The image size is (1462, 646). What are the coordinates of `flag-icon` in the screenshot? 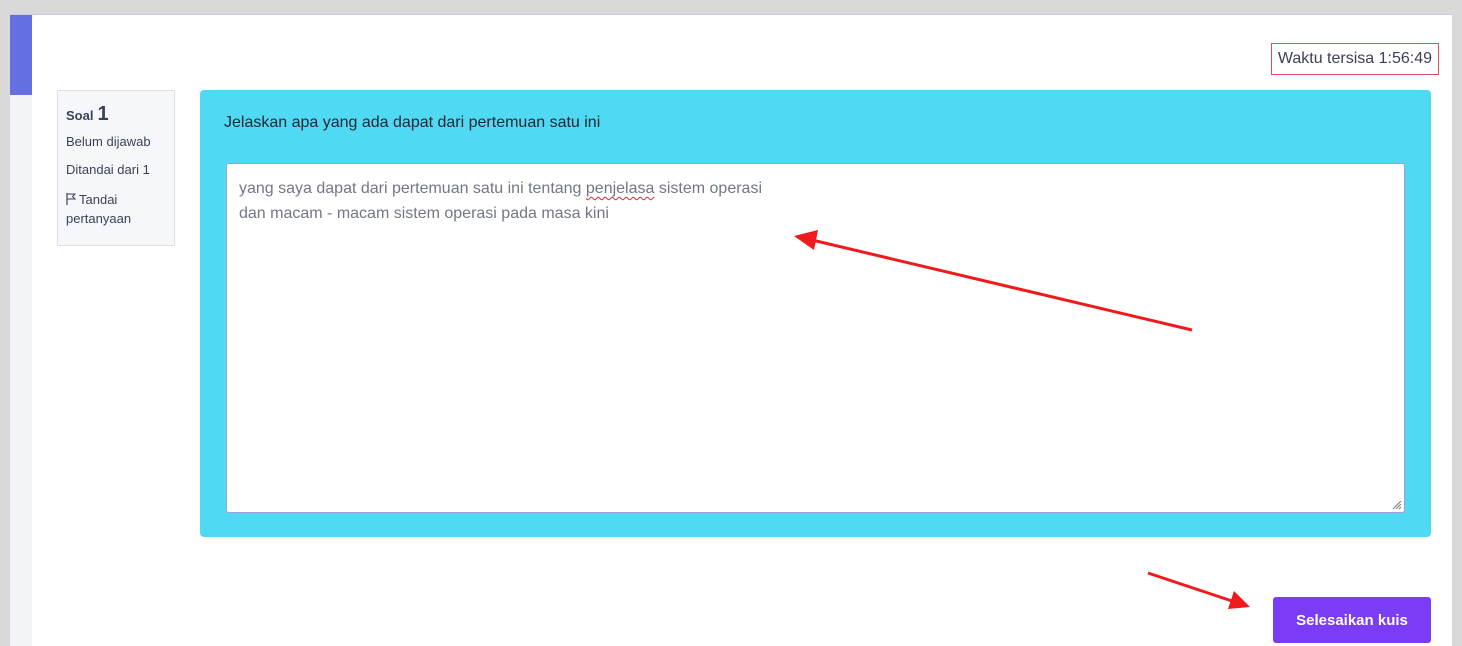 It's located at (71, 199).